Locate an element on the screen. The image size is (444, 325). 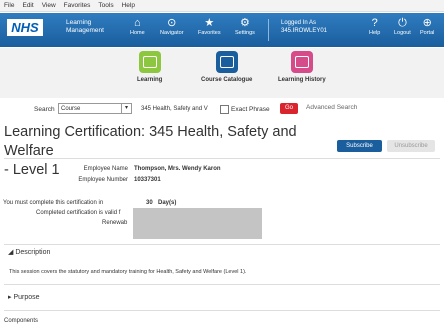
app-title-line1: Learning is located at coordinates (79, 22).